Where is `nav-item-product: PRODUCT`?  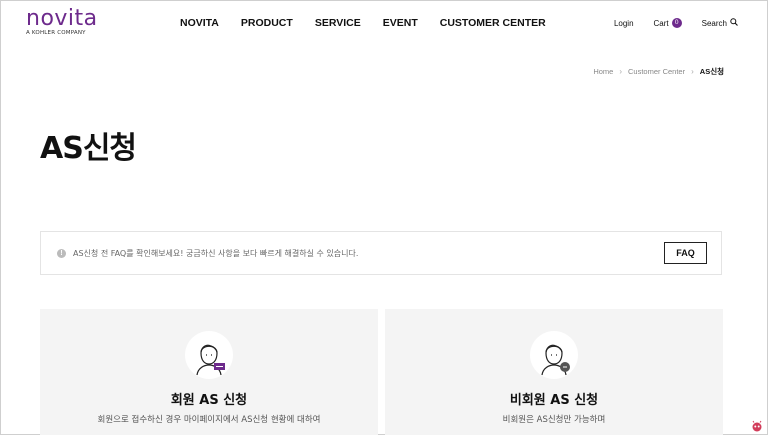
nav-item-product: PRODUCT is located at coordinates (267, 23).